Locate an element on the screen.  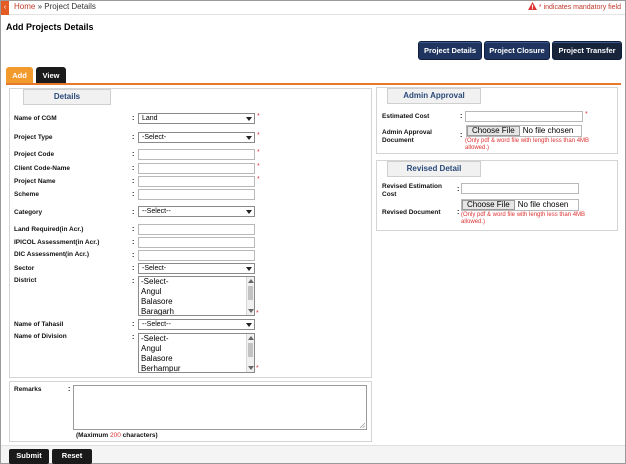
breadcrumb-home-link: Home is located at coordinates (24, 6).